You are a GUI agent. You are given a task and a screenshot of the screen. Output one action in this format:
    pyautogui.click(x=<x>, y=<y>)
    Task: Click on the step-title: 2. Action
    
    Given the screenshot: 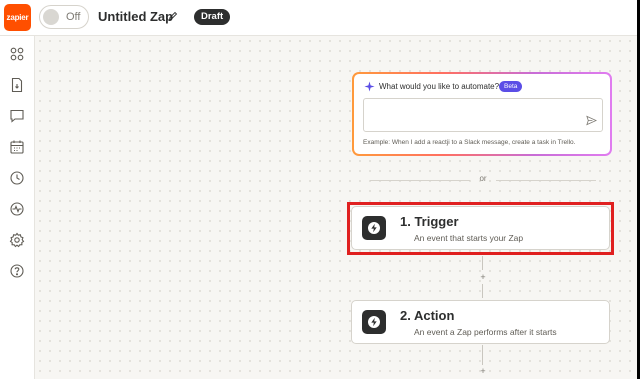 What is the action you would take?
    pyautogui.click(x=427, y=315)
    